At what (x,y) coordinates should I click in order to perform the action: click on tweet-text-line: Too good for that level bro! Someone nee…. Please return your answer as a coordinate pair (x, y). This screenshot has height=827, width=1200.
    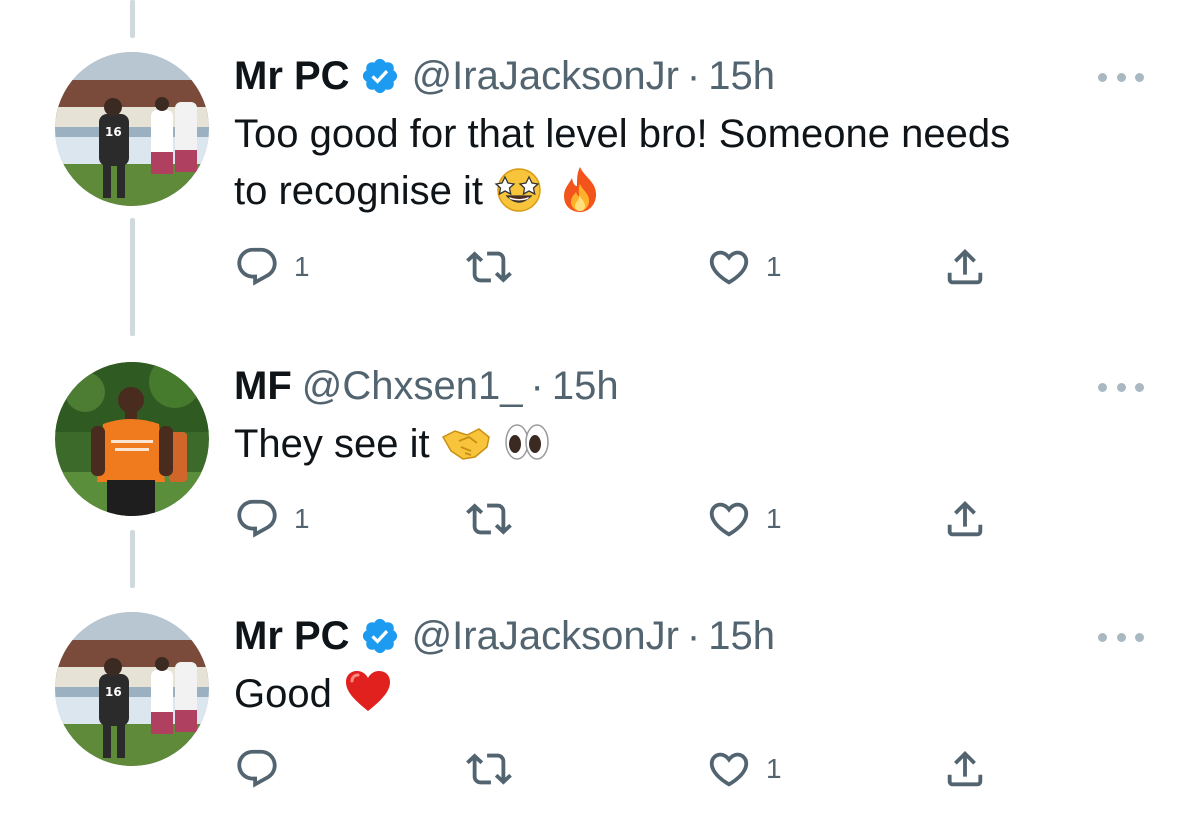
    Looking at the image, I should click on (622, 134).